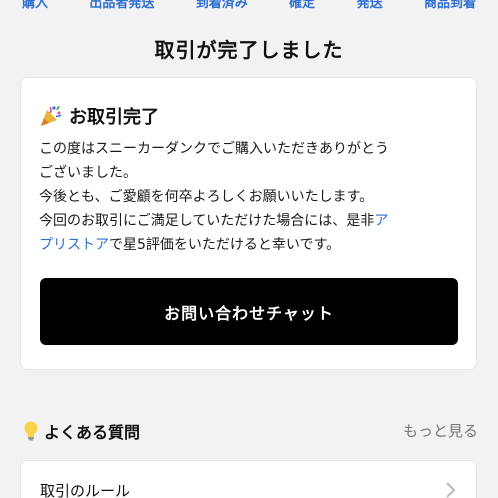 The image size is (498, 498). I want to click on message-line: 今回のお取引にご満足していただけた場合には、是非ア, so click(254, 221).